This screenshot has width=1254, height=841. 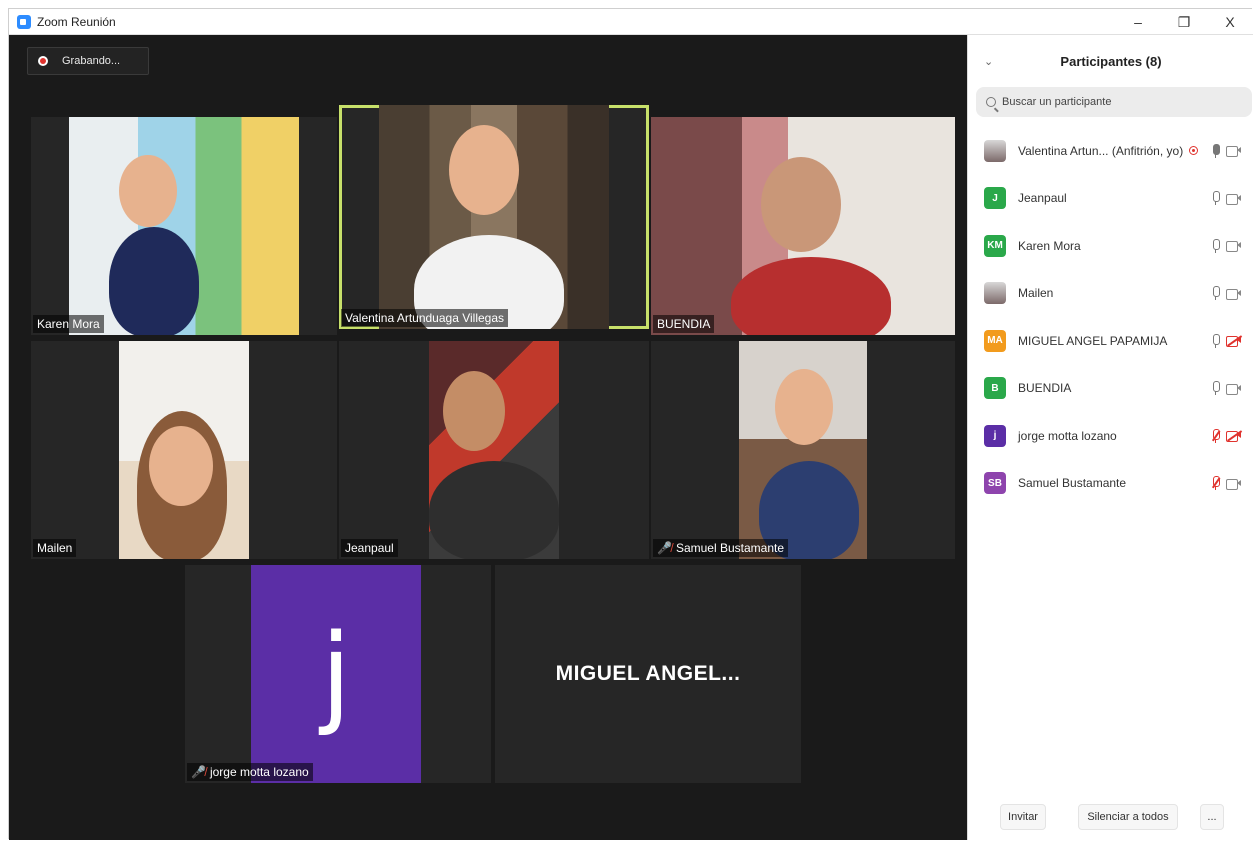 I want to click on avatar: B, so click(x=995, y=388).